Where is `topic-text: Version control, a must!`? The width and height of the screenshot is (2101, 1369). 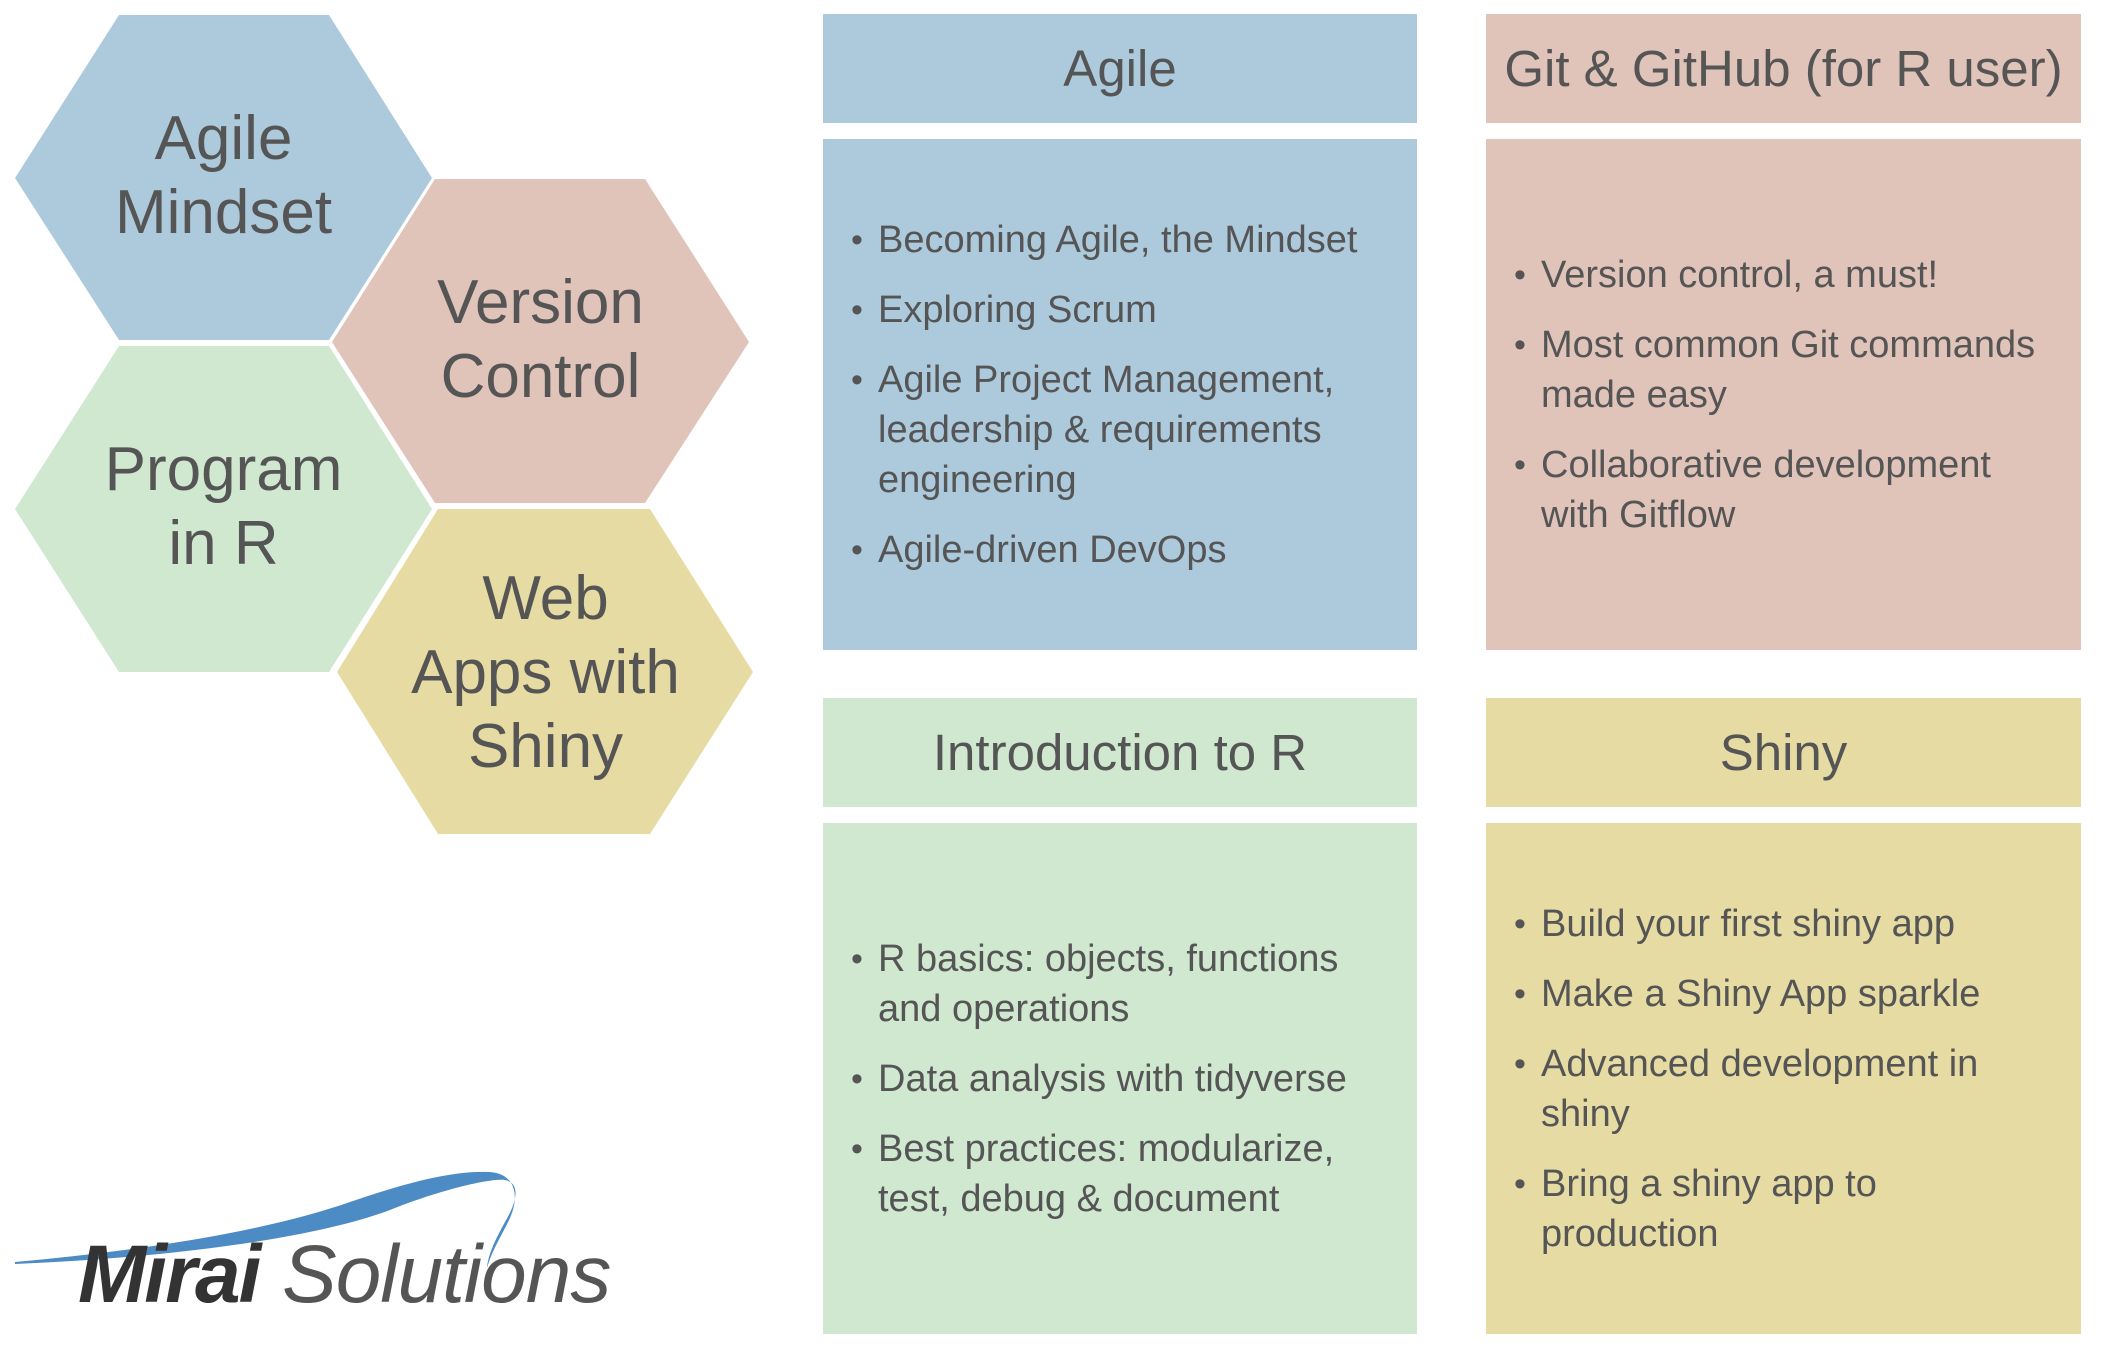 topic-text: Version control, a must! is located at coordinates (1740, 274).